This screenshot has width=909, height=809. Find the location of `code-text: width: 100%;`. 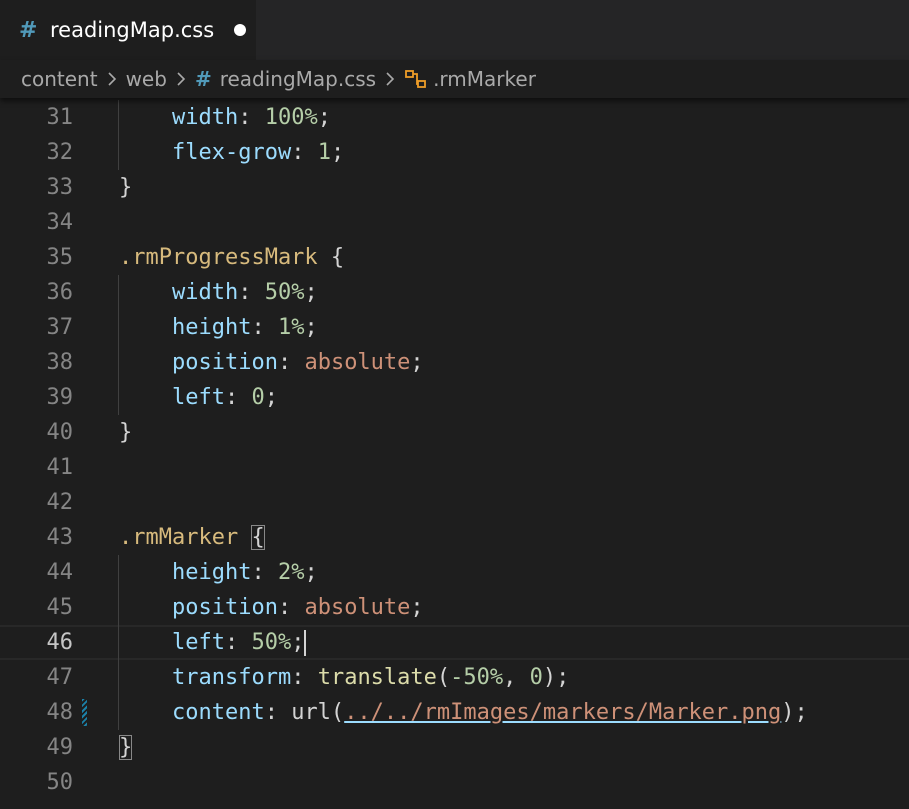

code-text: width: 100%; is located at coordinates (251, 117).